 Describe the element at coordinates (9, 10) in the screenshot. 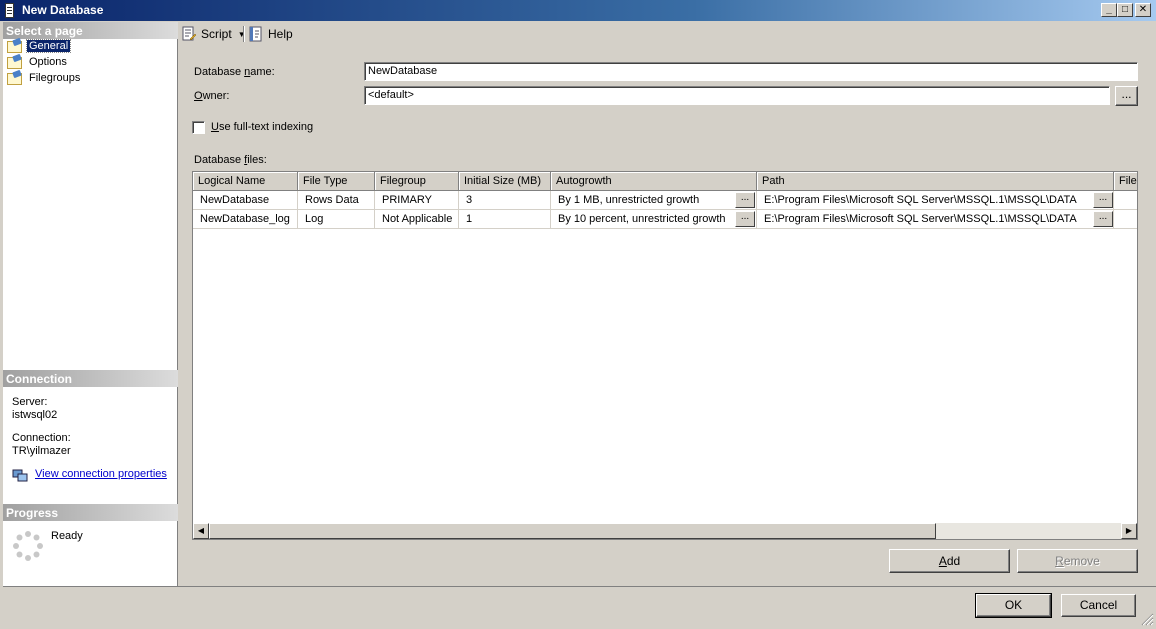

I see `database-icon` at that location.